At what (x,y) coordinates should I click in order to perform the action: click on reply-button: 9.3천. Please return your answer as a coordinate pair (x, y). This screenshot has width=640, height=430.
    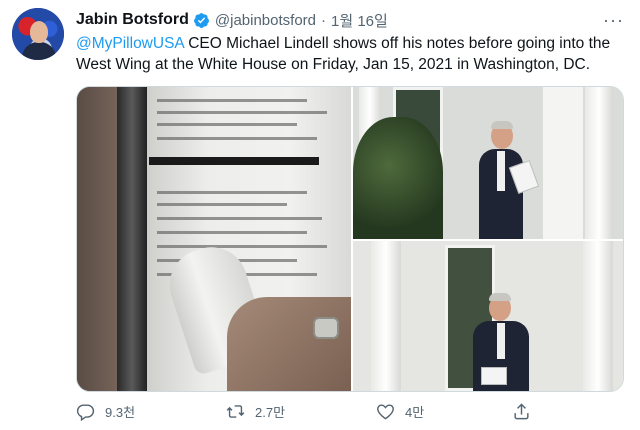
    Looking at the image, I should click on (105, 411).